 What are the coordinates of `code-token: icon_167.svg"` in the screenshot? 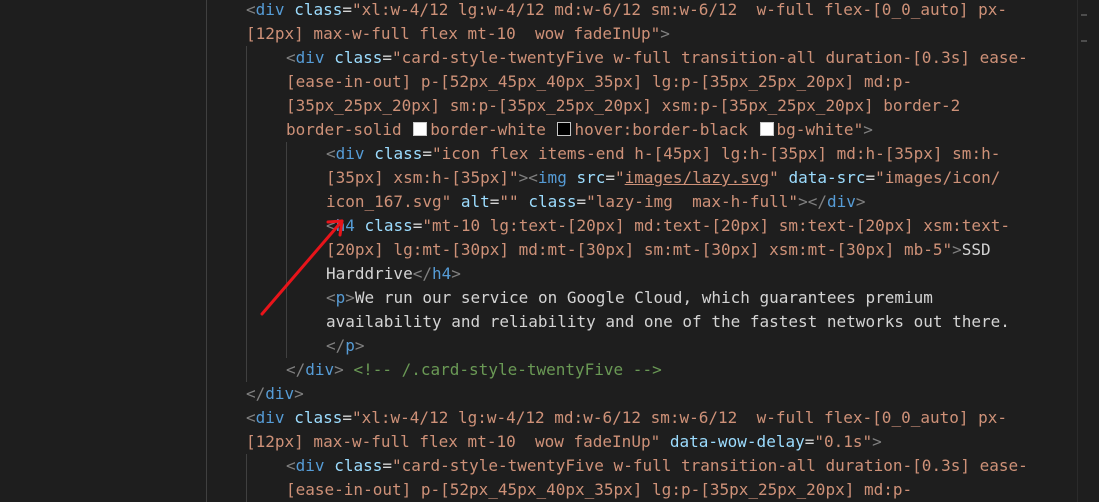 It's located at (389, 201).